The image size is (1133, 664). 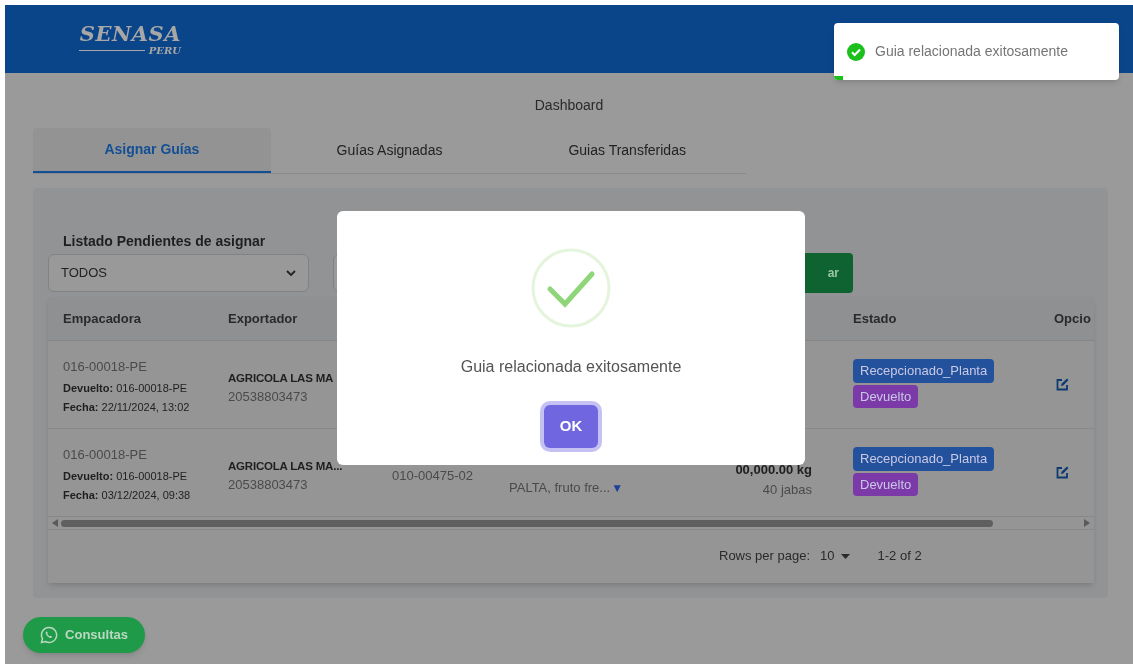 I want to click on chevron-down-icon, so click(x=291, y=273).